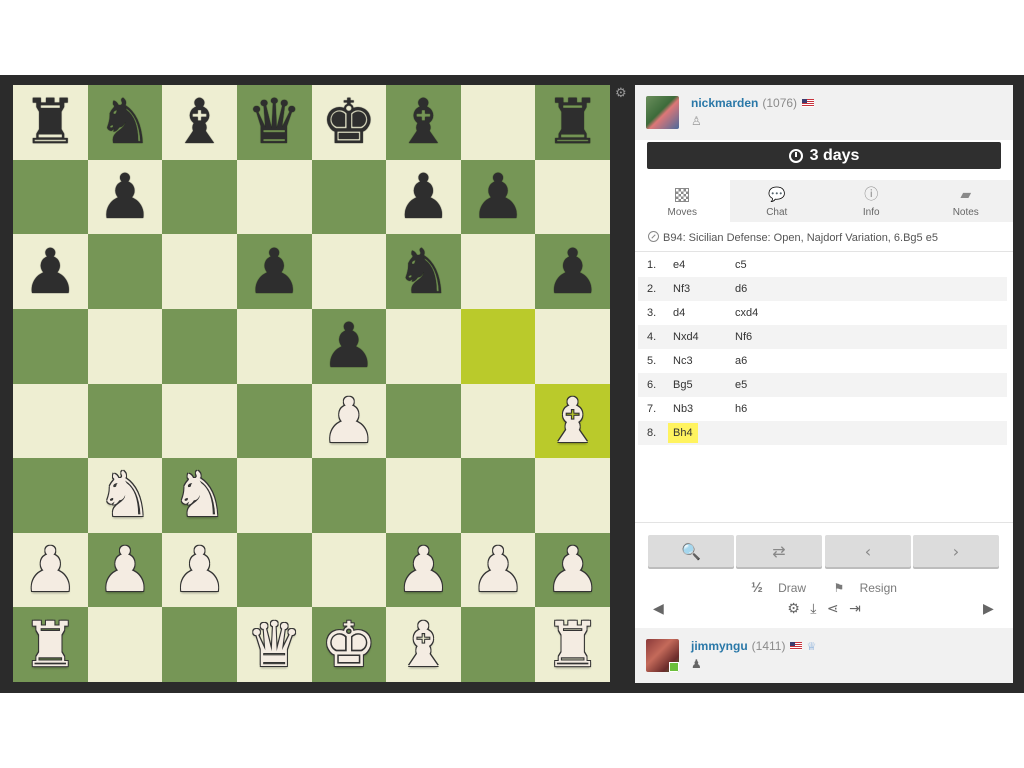 This screenshot has width=1024, height=768. I want to click on square-d4, so click(274, 421).